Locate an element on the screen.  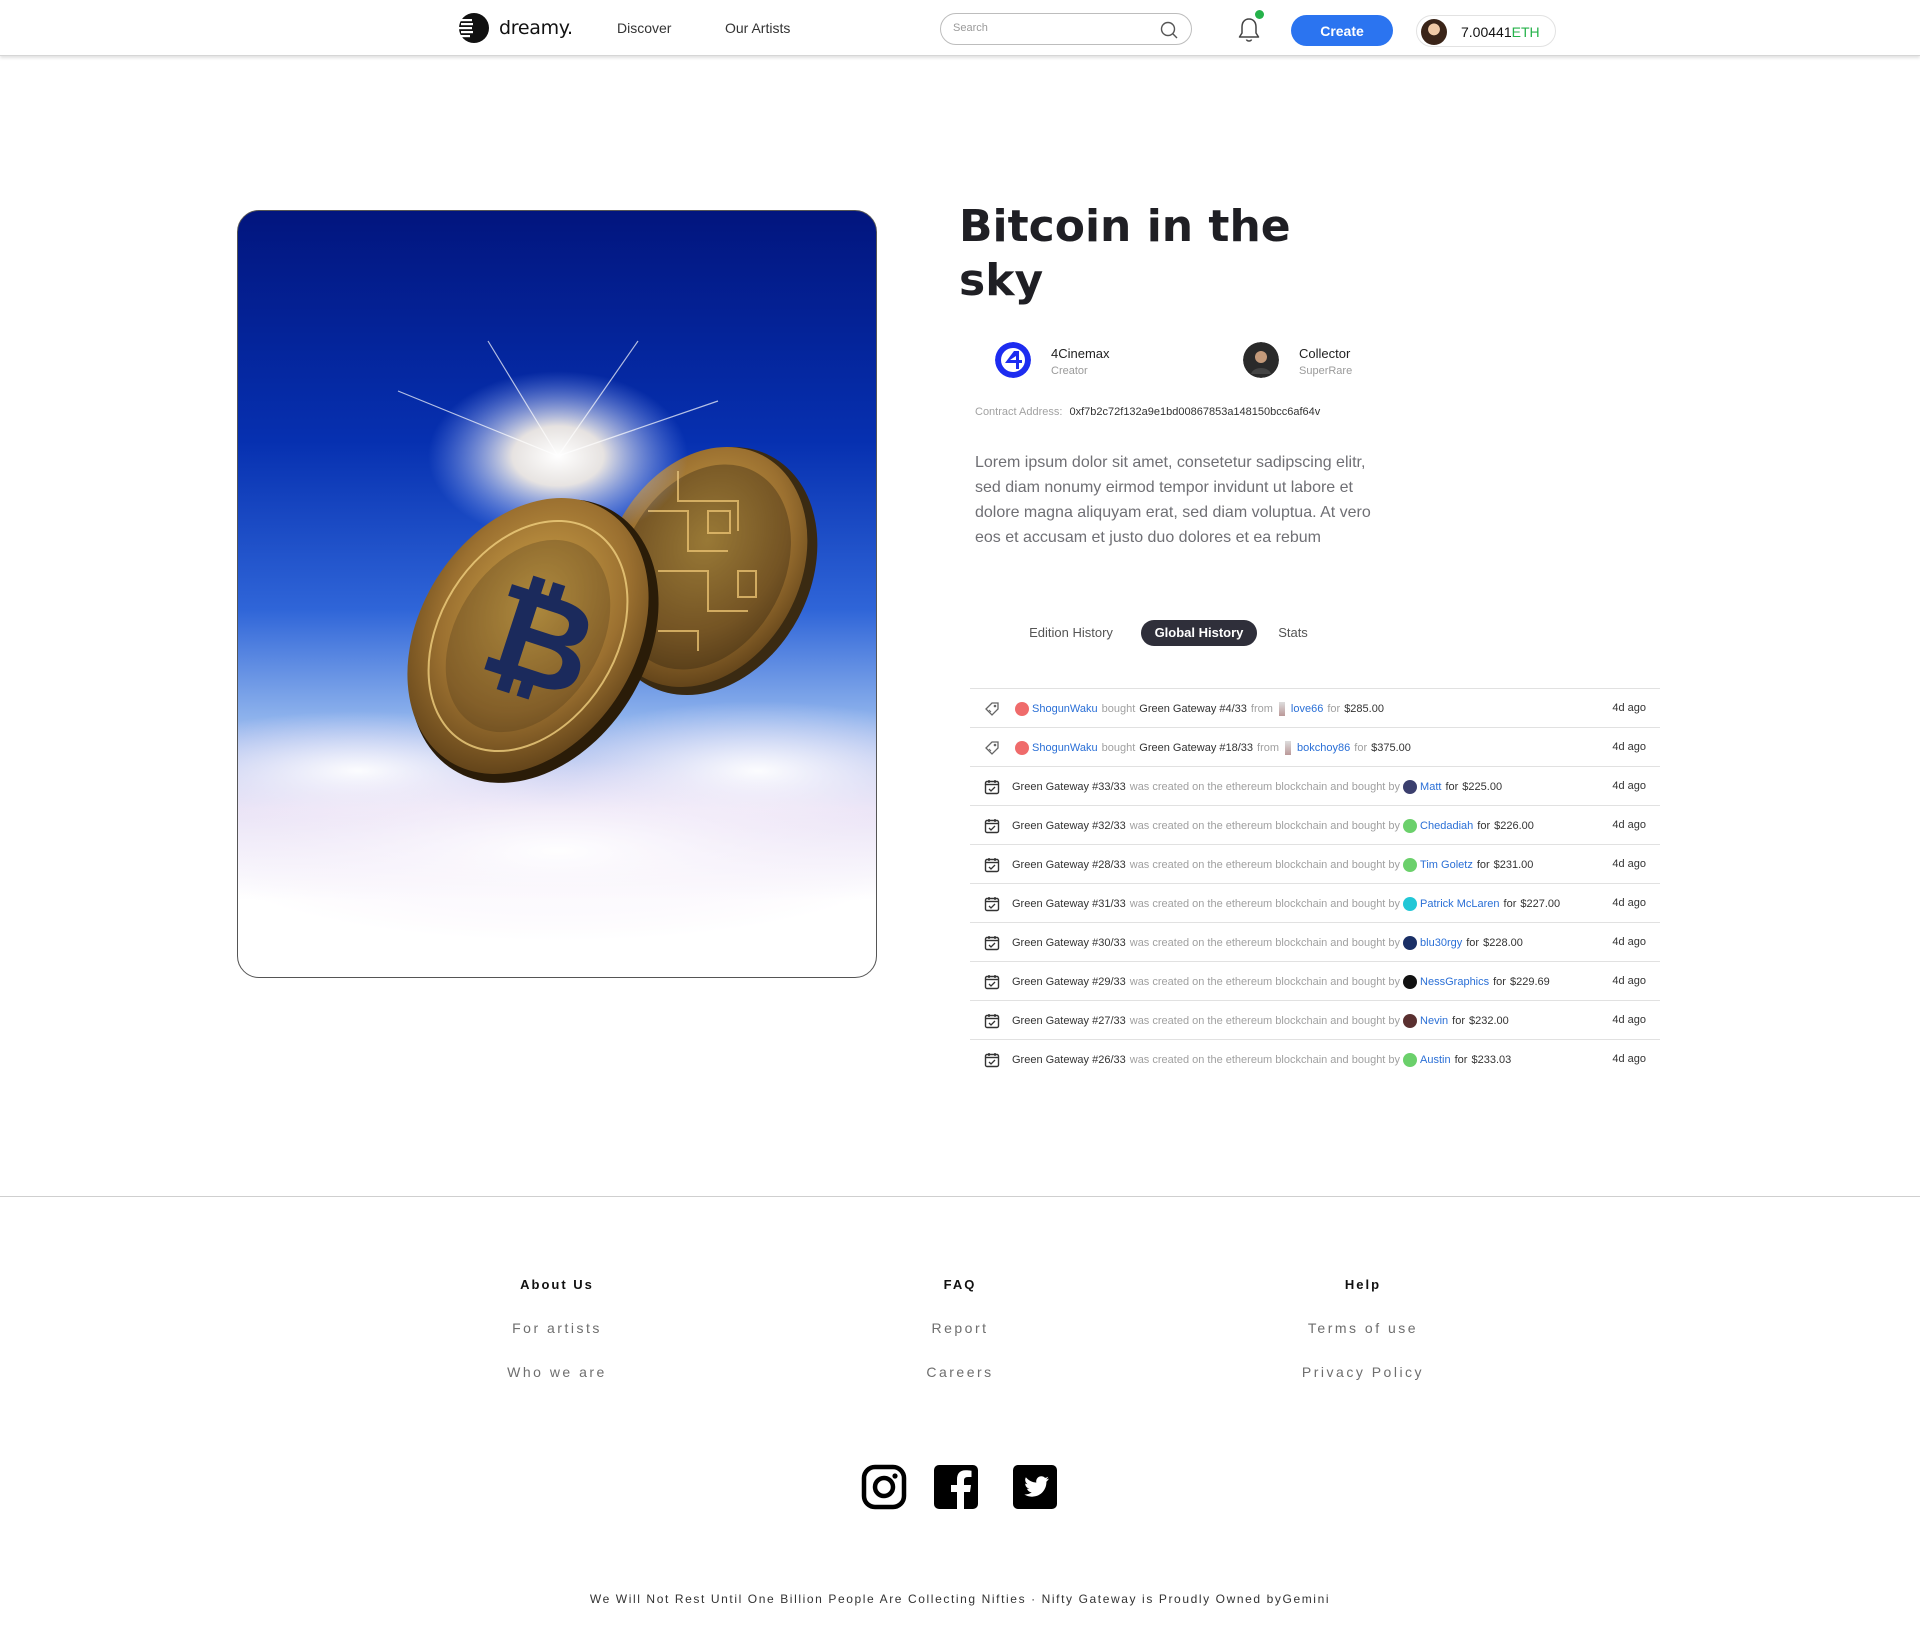
wallet-balance: 7.00441ETH is located at coordinates (1486, 31).